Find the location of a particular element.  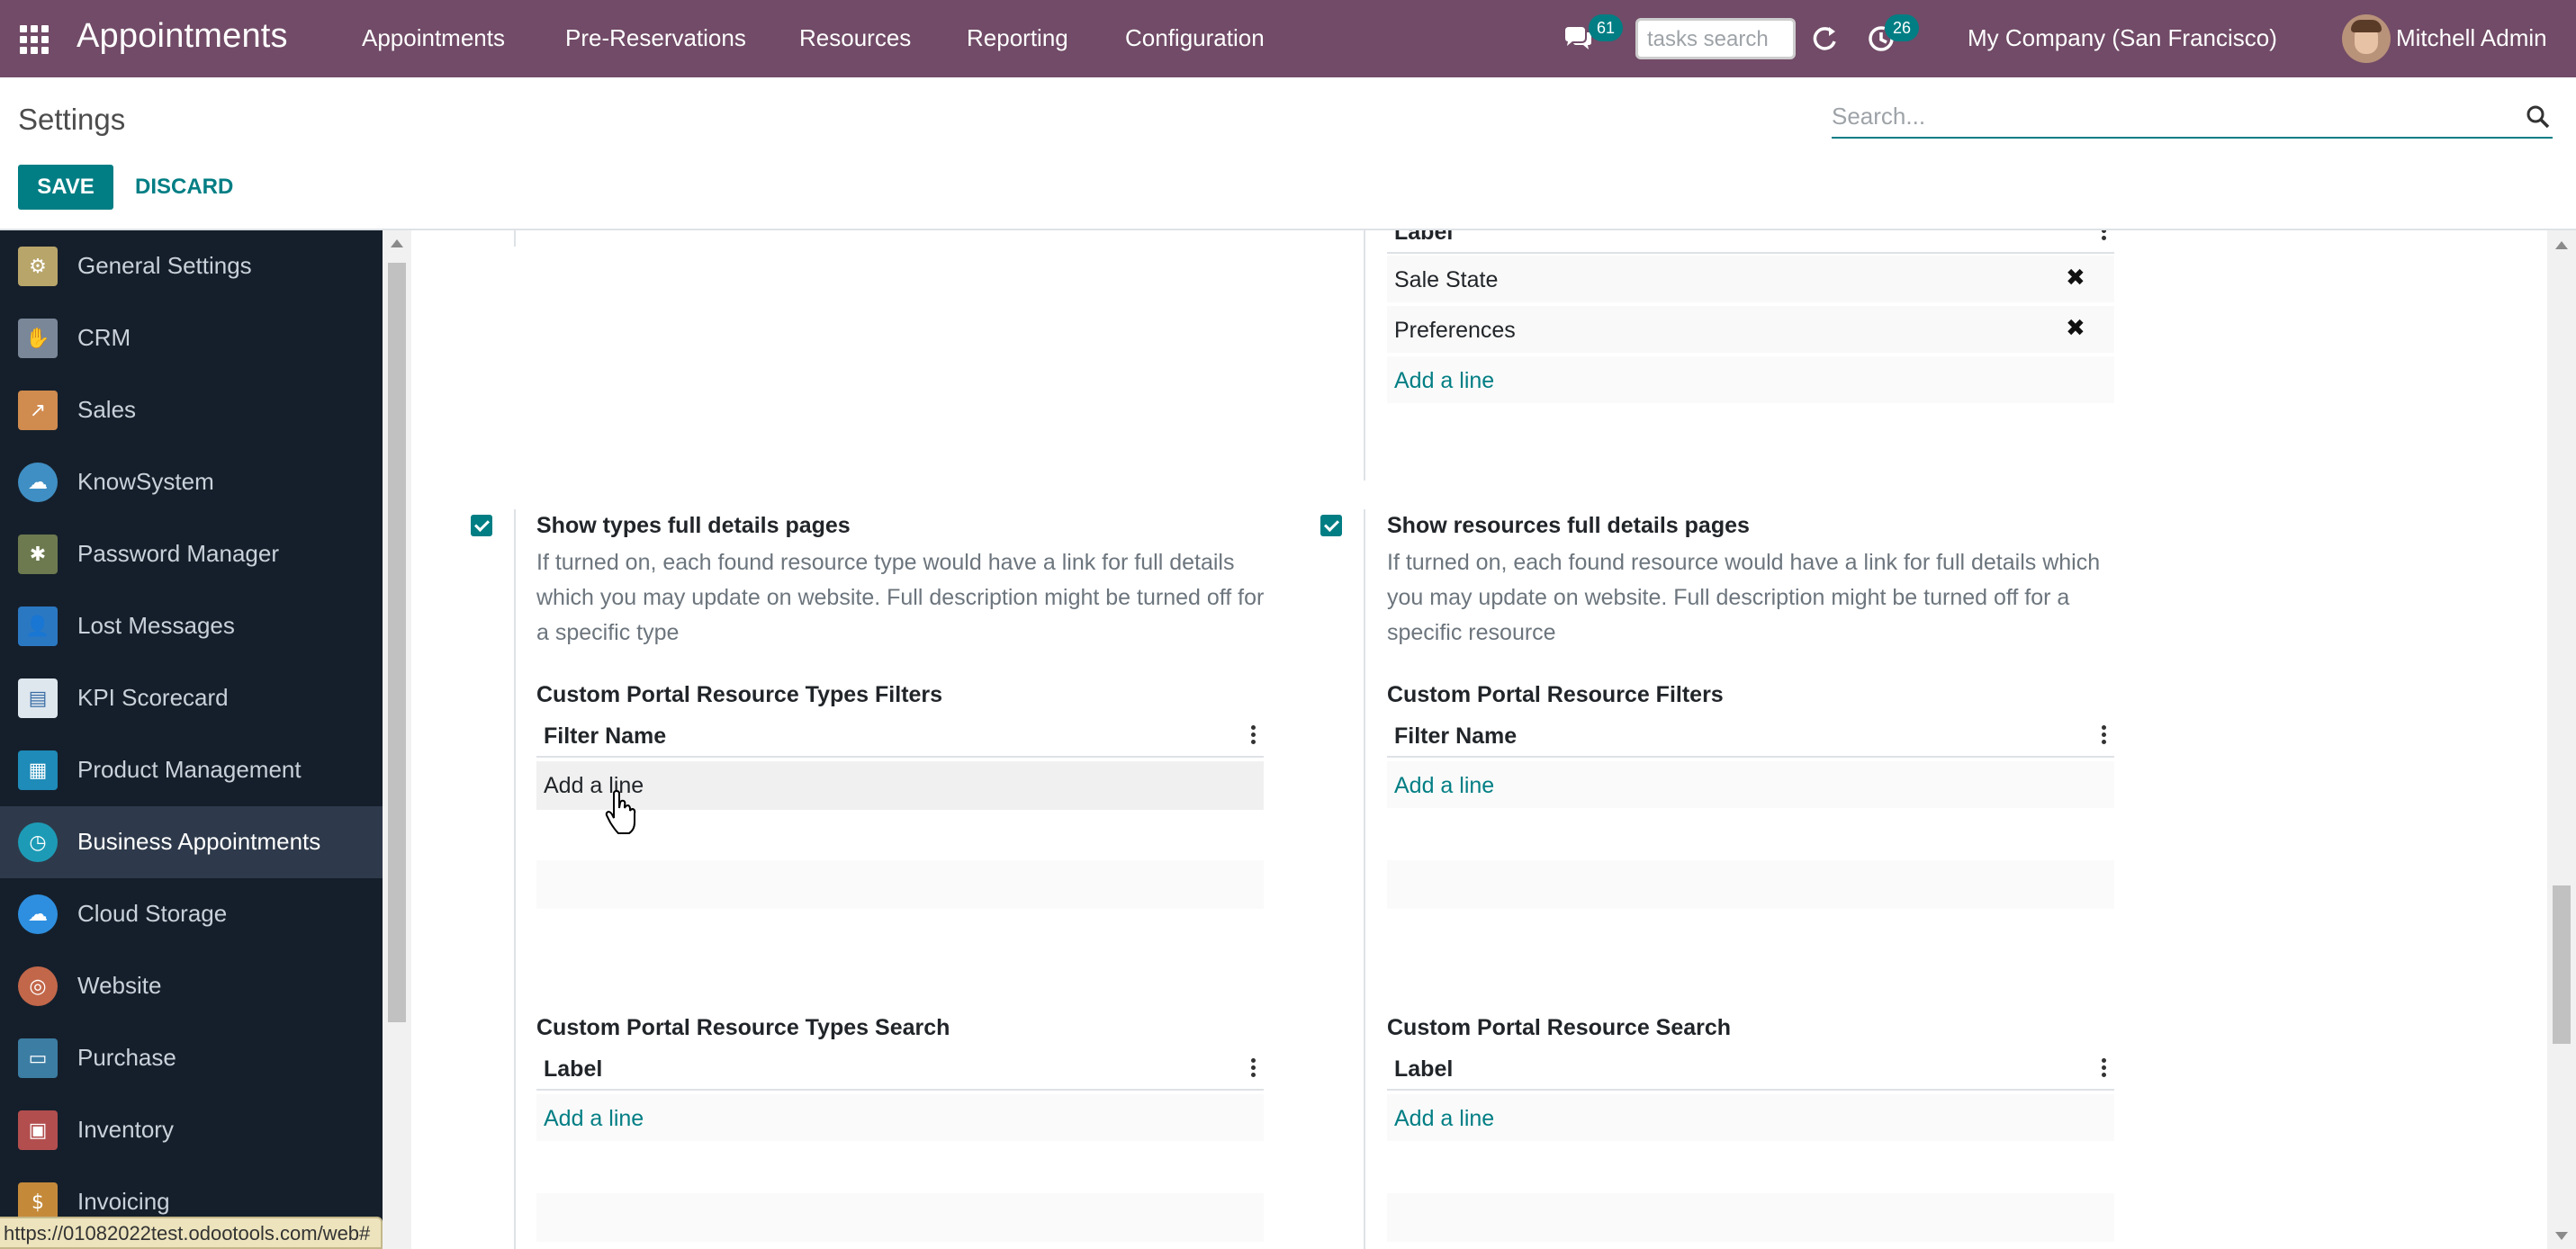

right-filters-header: Filter Name is located at coordinates (1750, 737).